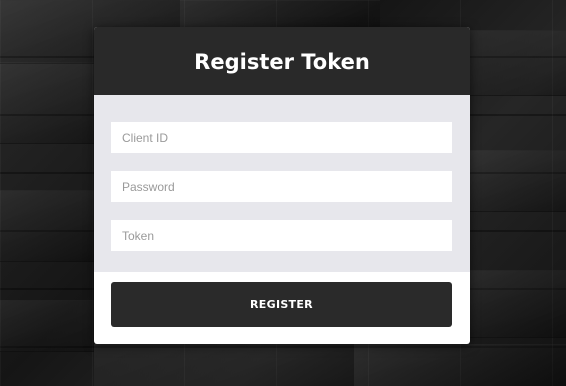 The image size is (566, 386). I want to click on card-footer: REGISTER, so click(282, 299).